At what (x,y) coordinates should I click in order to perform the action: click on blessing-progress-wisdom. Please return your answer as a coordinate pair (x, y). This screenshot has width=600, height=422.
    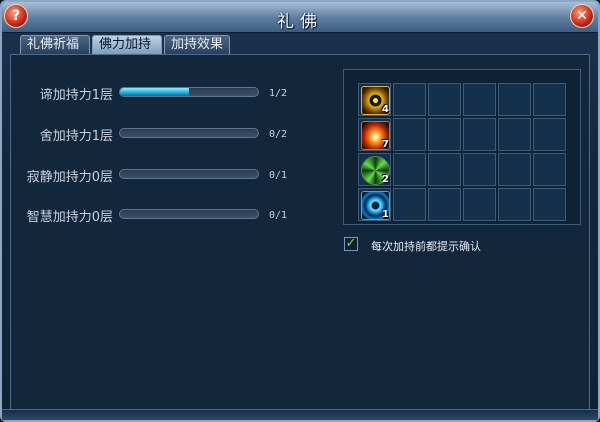
    Looking at the image, I should click on (189, 214).